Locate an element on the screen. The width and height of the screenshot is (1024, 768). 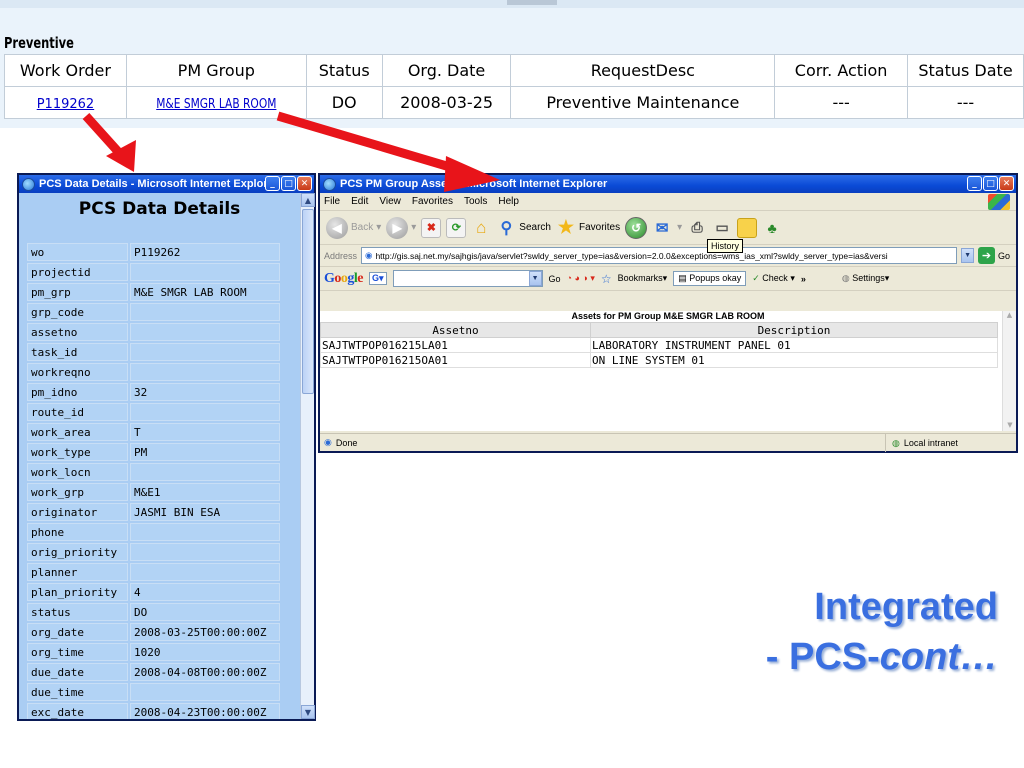
bookmarks-star-icon: ☆ is located at coordinates (606, 279).